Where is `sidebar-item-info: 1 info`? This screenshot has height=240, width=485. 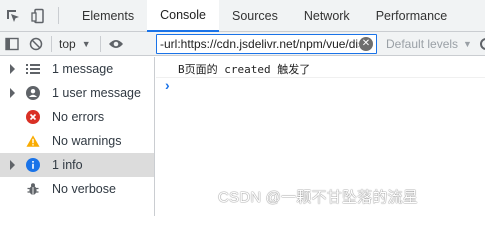 sidebar-item-info: 1 info is located at coordinates (77, 165).